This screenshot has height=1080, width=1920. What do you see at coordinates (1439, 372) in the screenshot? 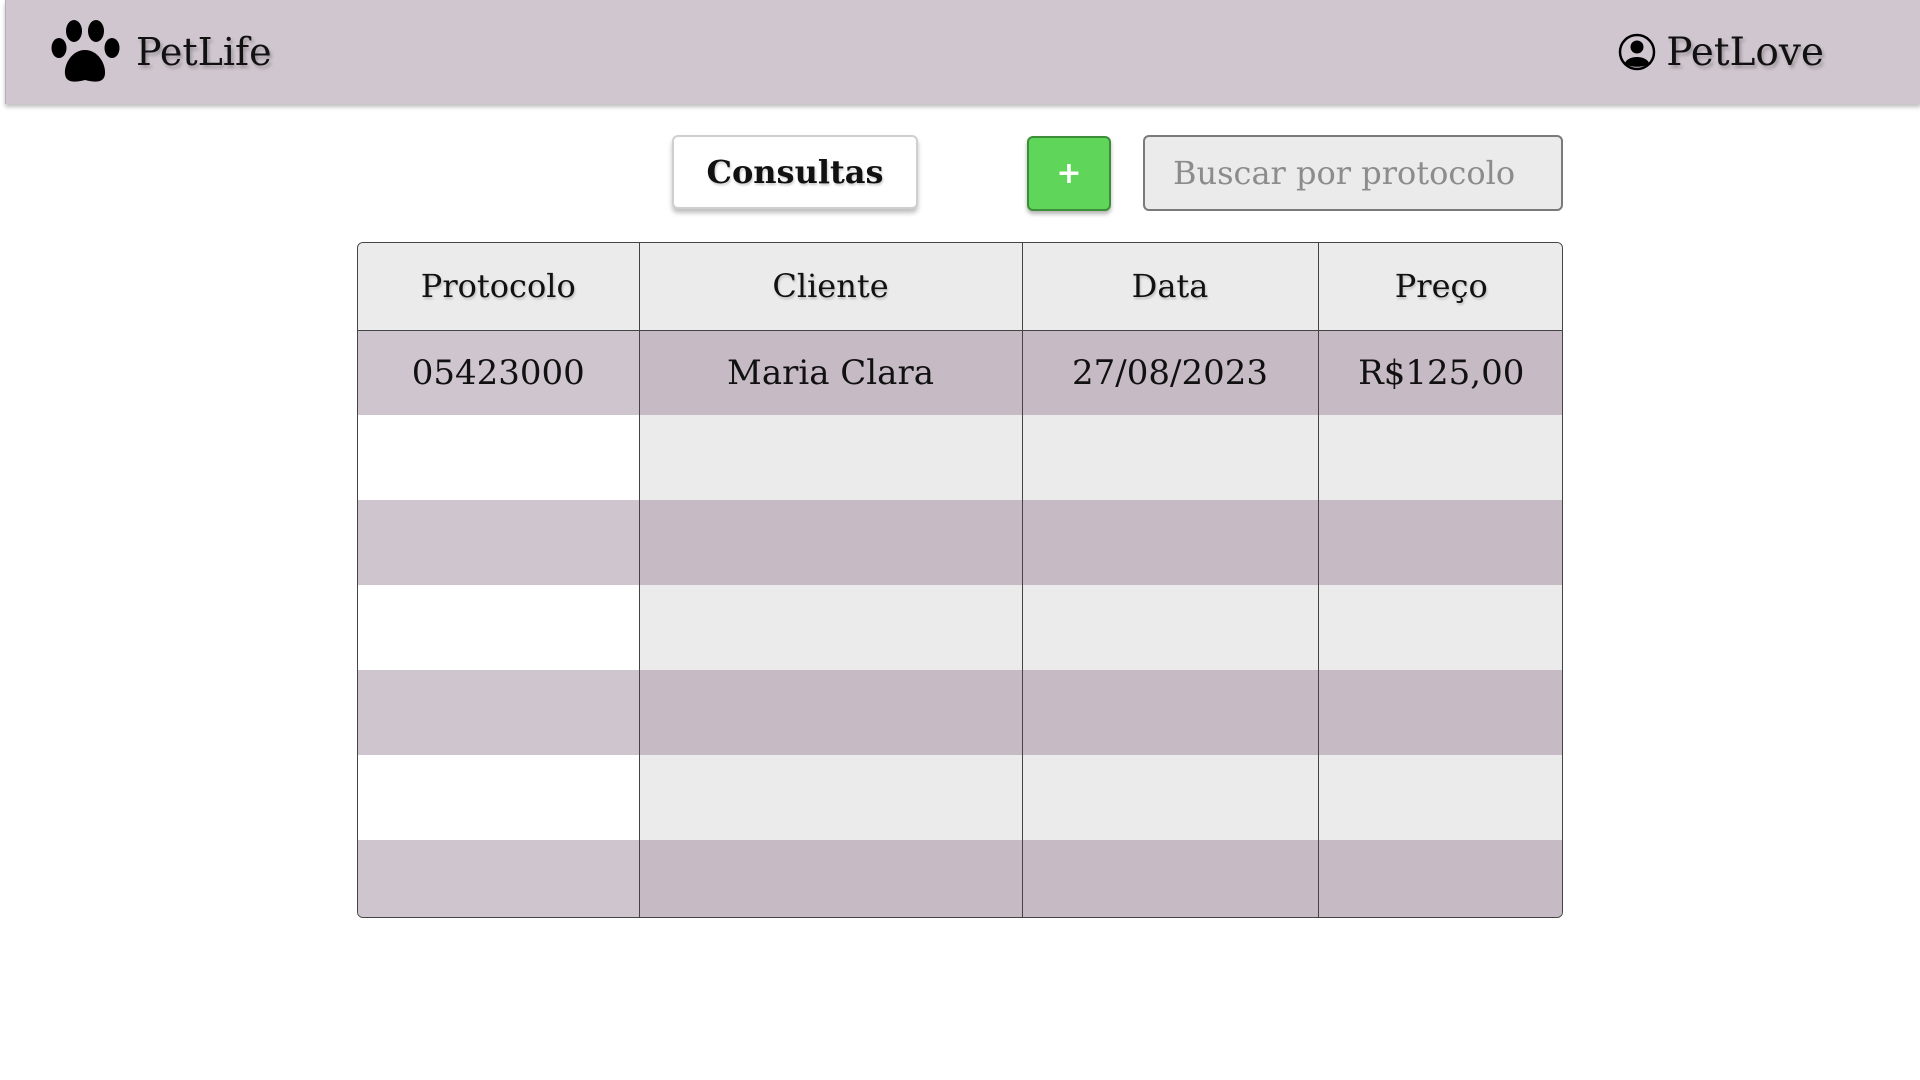
I see `cell-preco: R$125,00` at bounding box center [1439, 372].